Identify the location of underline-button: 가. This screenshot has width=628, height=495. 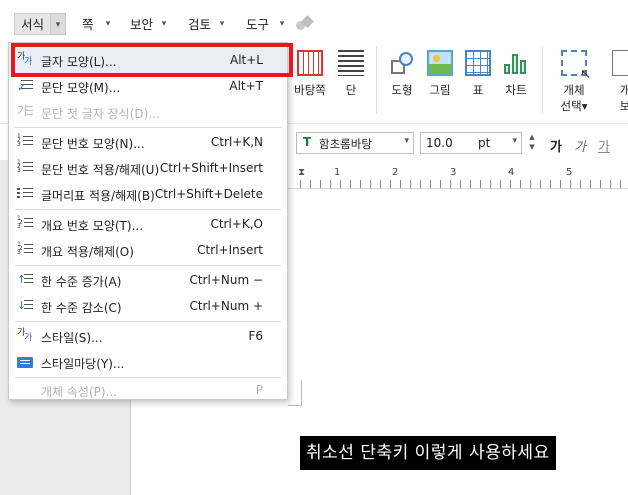
(604, 145).